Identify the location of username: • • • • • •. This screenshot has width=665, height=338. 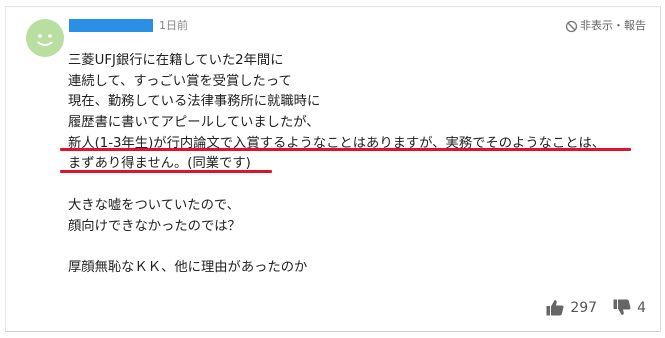
(111, 25).